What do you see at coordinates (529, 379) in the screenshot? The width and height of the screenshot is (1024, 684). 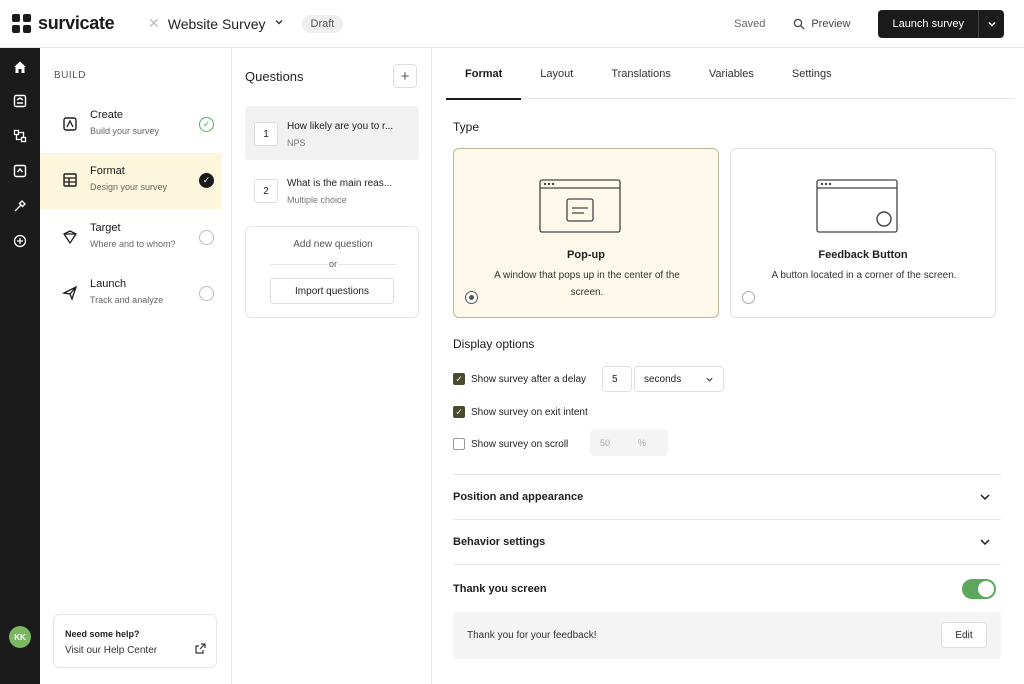 I see `delay-label: Show survey after a delay` at bounding box center [529, 379].